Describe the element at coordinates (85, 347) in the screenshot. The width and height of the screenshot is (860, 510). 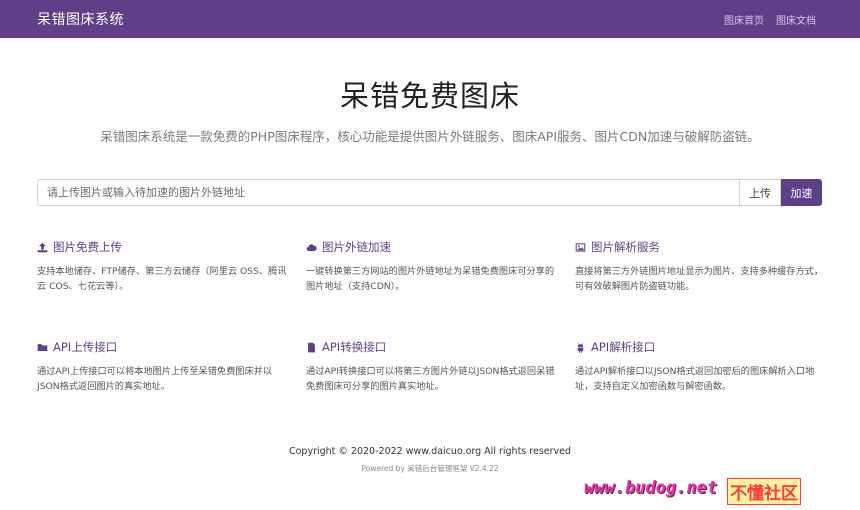
I see `feature-title-text: API上传接口` at that location.